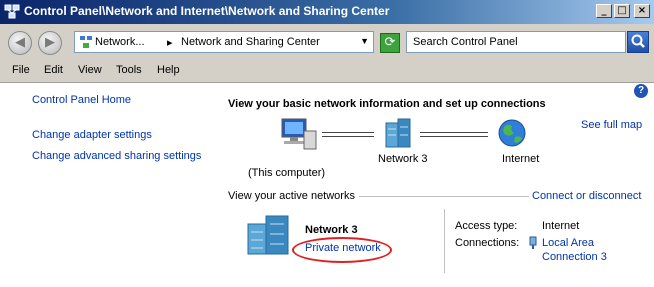 Image resolution: width=654 pixels, height=287 pixels. Describe the element at coordinates (327, 71) in the screenshot. I see `menu-bar: File Edit View Tools Help` at that location.